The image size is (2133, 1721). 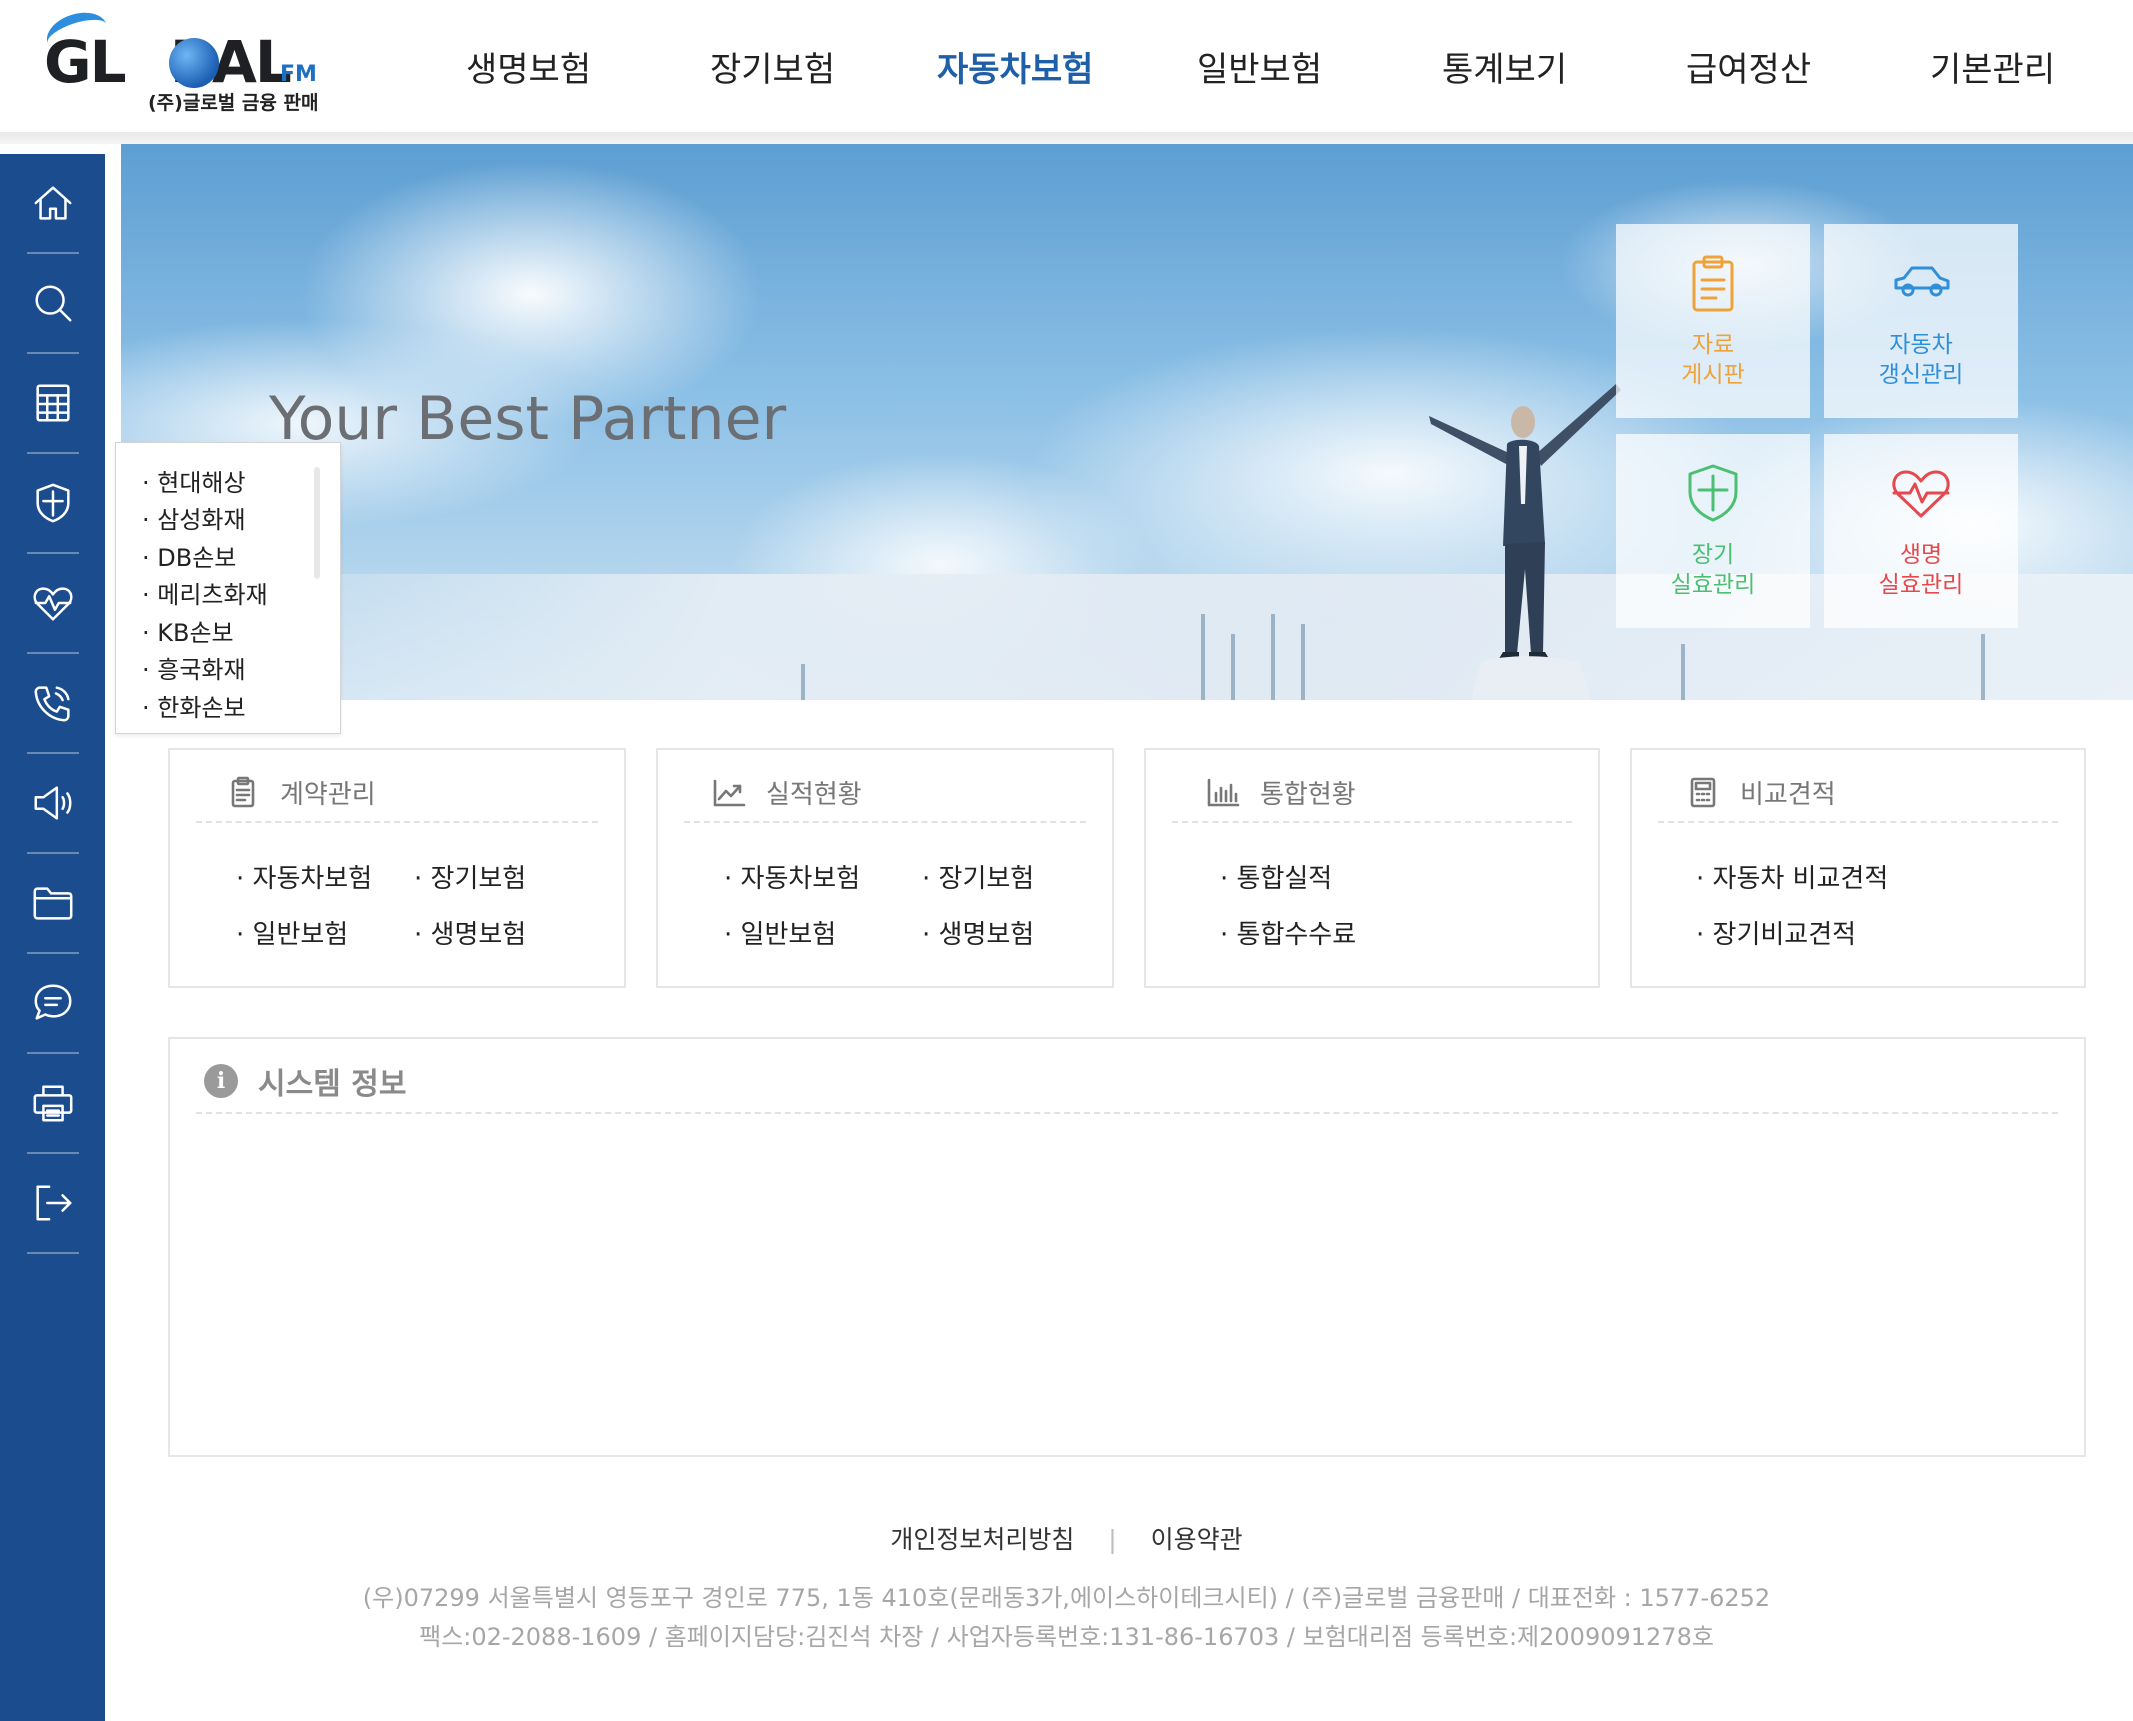 I want to click on card-comparison-quote: 비교견적 · 자동차 비교견적 · 장기비교견적, so click(x=1858, y=868).